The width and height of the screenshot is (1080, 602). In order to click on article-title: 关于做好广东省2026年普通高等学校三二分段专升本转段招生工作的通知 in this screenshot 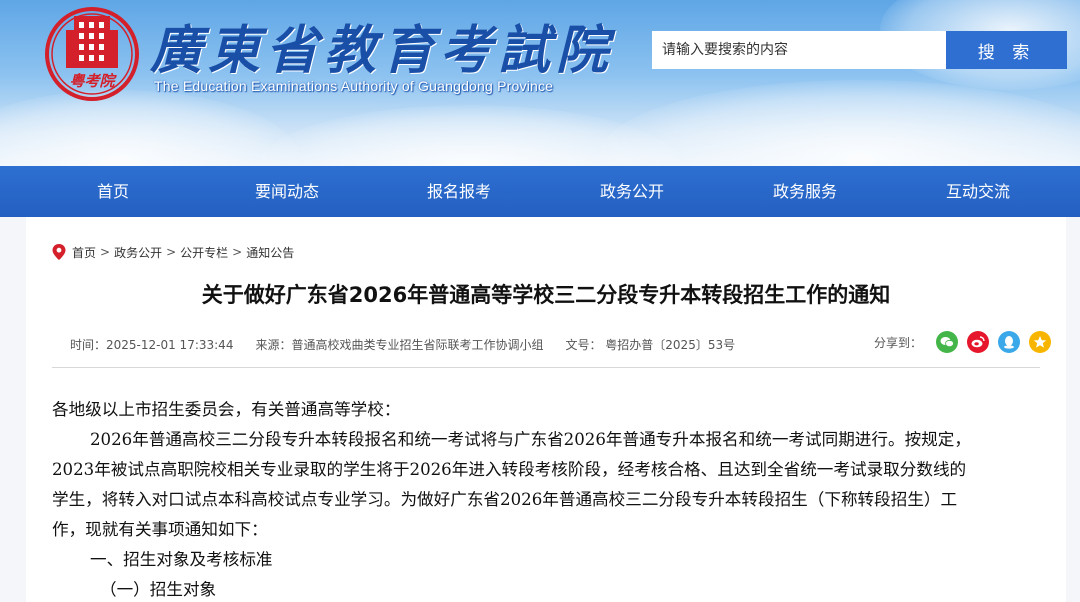, I will do `click(546, 295)`.